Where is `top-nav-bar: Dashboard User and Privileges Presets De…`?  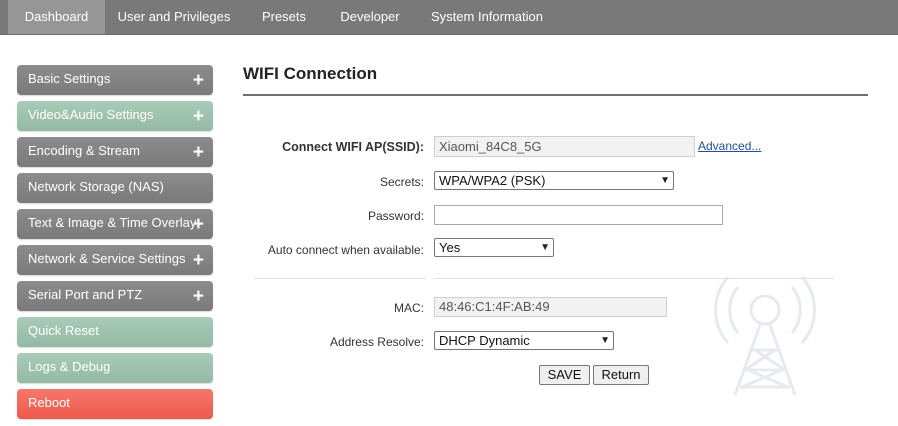 top-nav-bar: Dashboard User and Privileges Presets De… is located at coordinates (449, 17).